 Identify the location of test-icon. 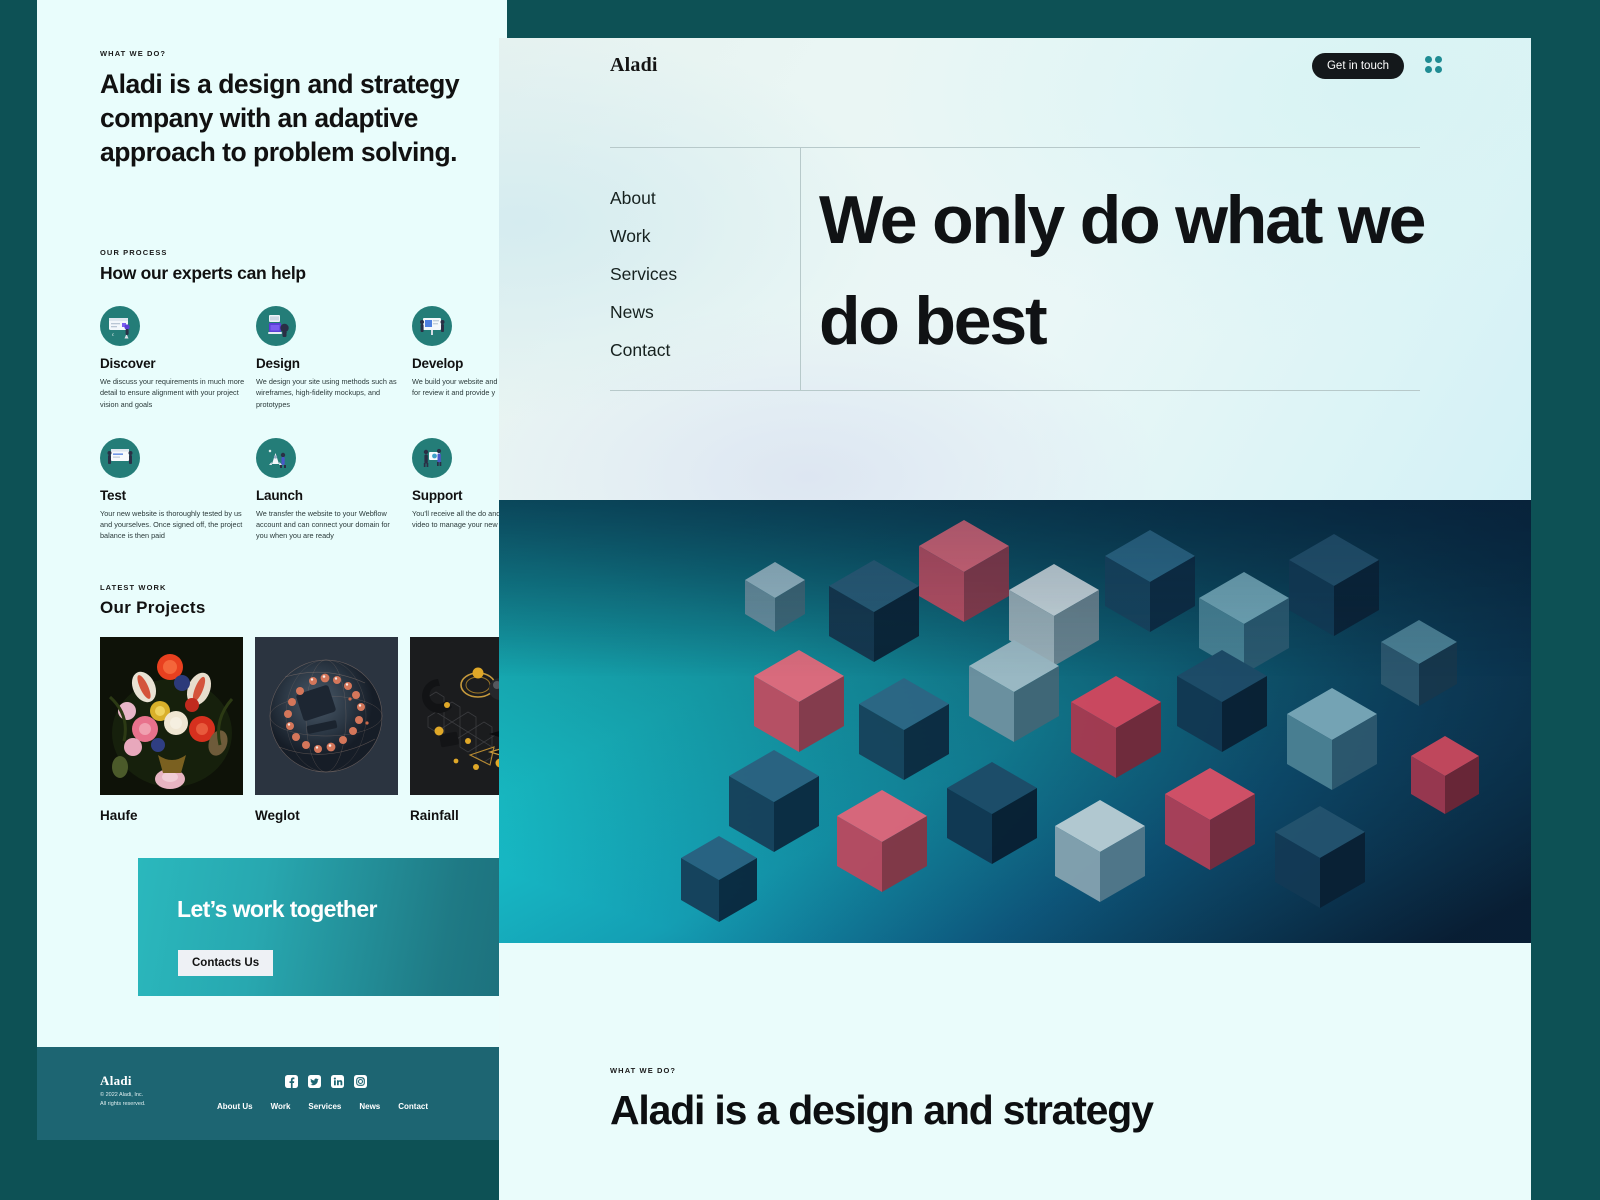
(120, 457).